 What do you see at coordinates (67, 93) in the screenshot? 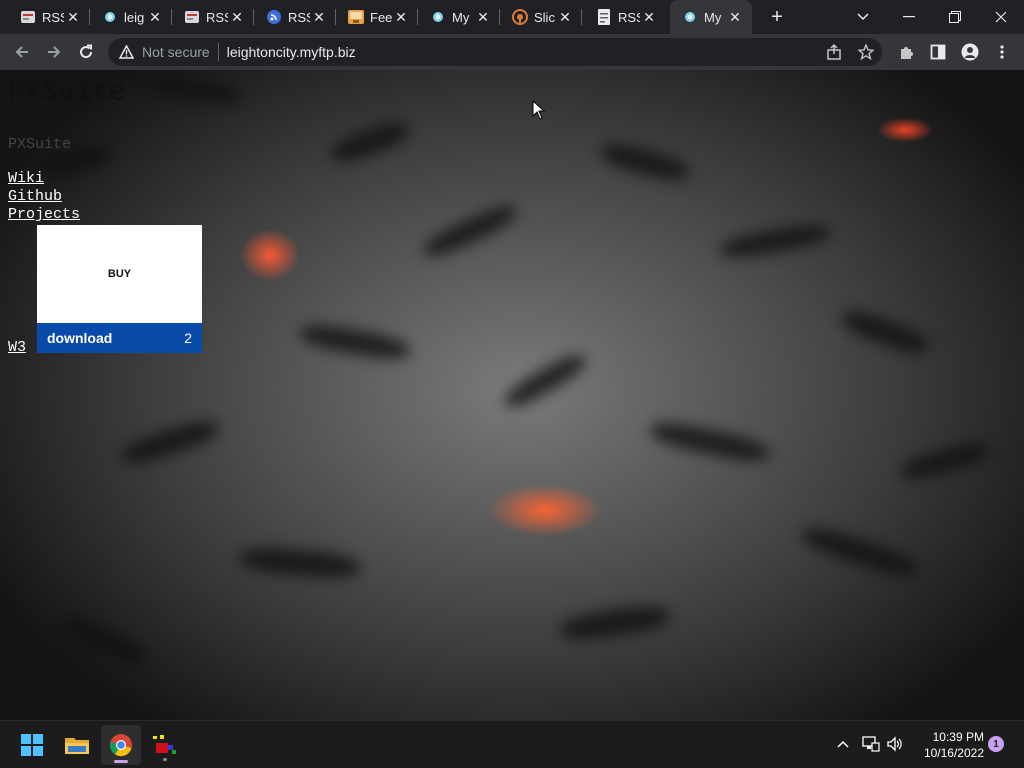
I see `page-title: PXSuite` at bounding box center [67, 93].